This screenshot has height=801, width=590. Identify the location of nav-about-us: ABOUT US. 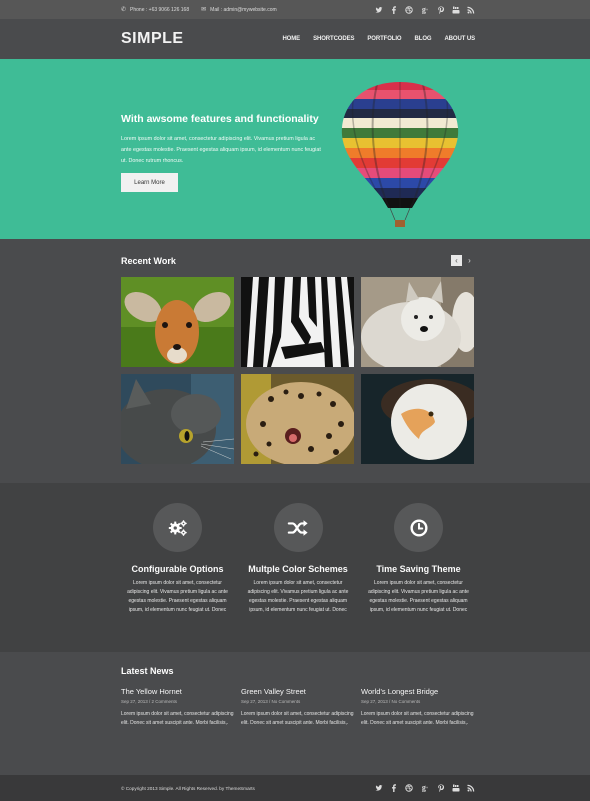
(459, 39).